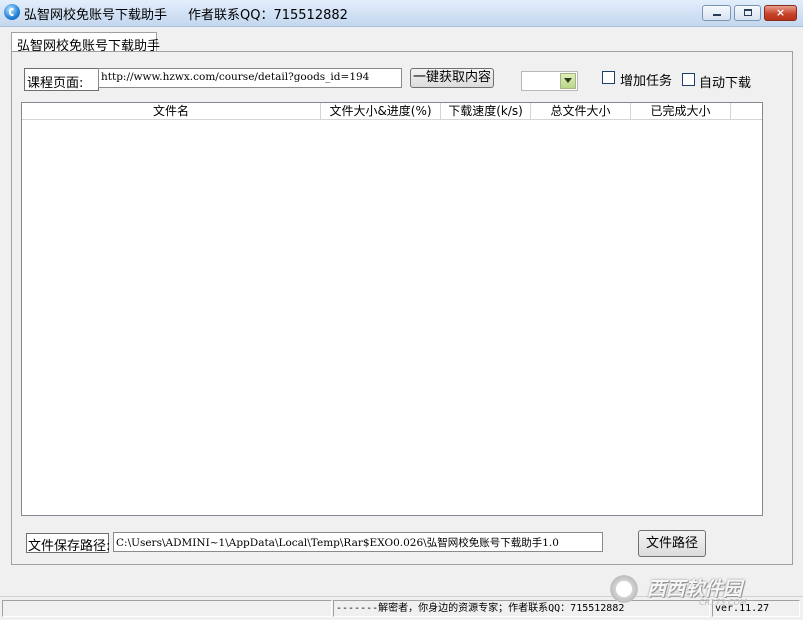 The height and width of the screenshot is (620, 803). I want to click on tab-main: 弘智网校免账号下载助手, so click(85, 43).